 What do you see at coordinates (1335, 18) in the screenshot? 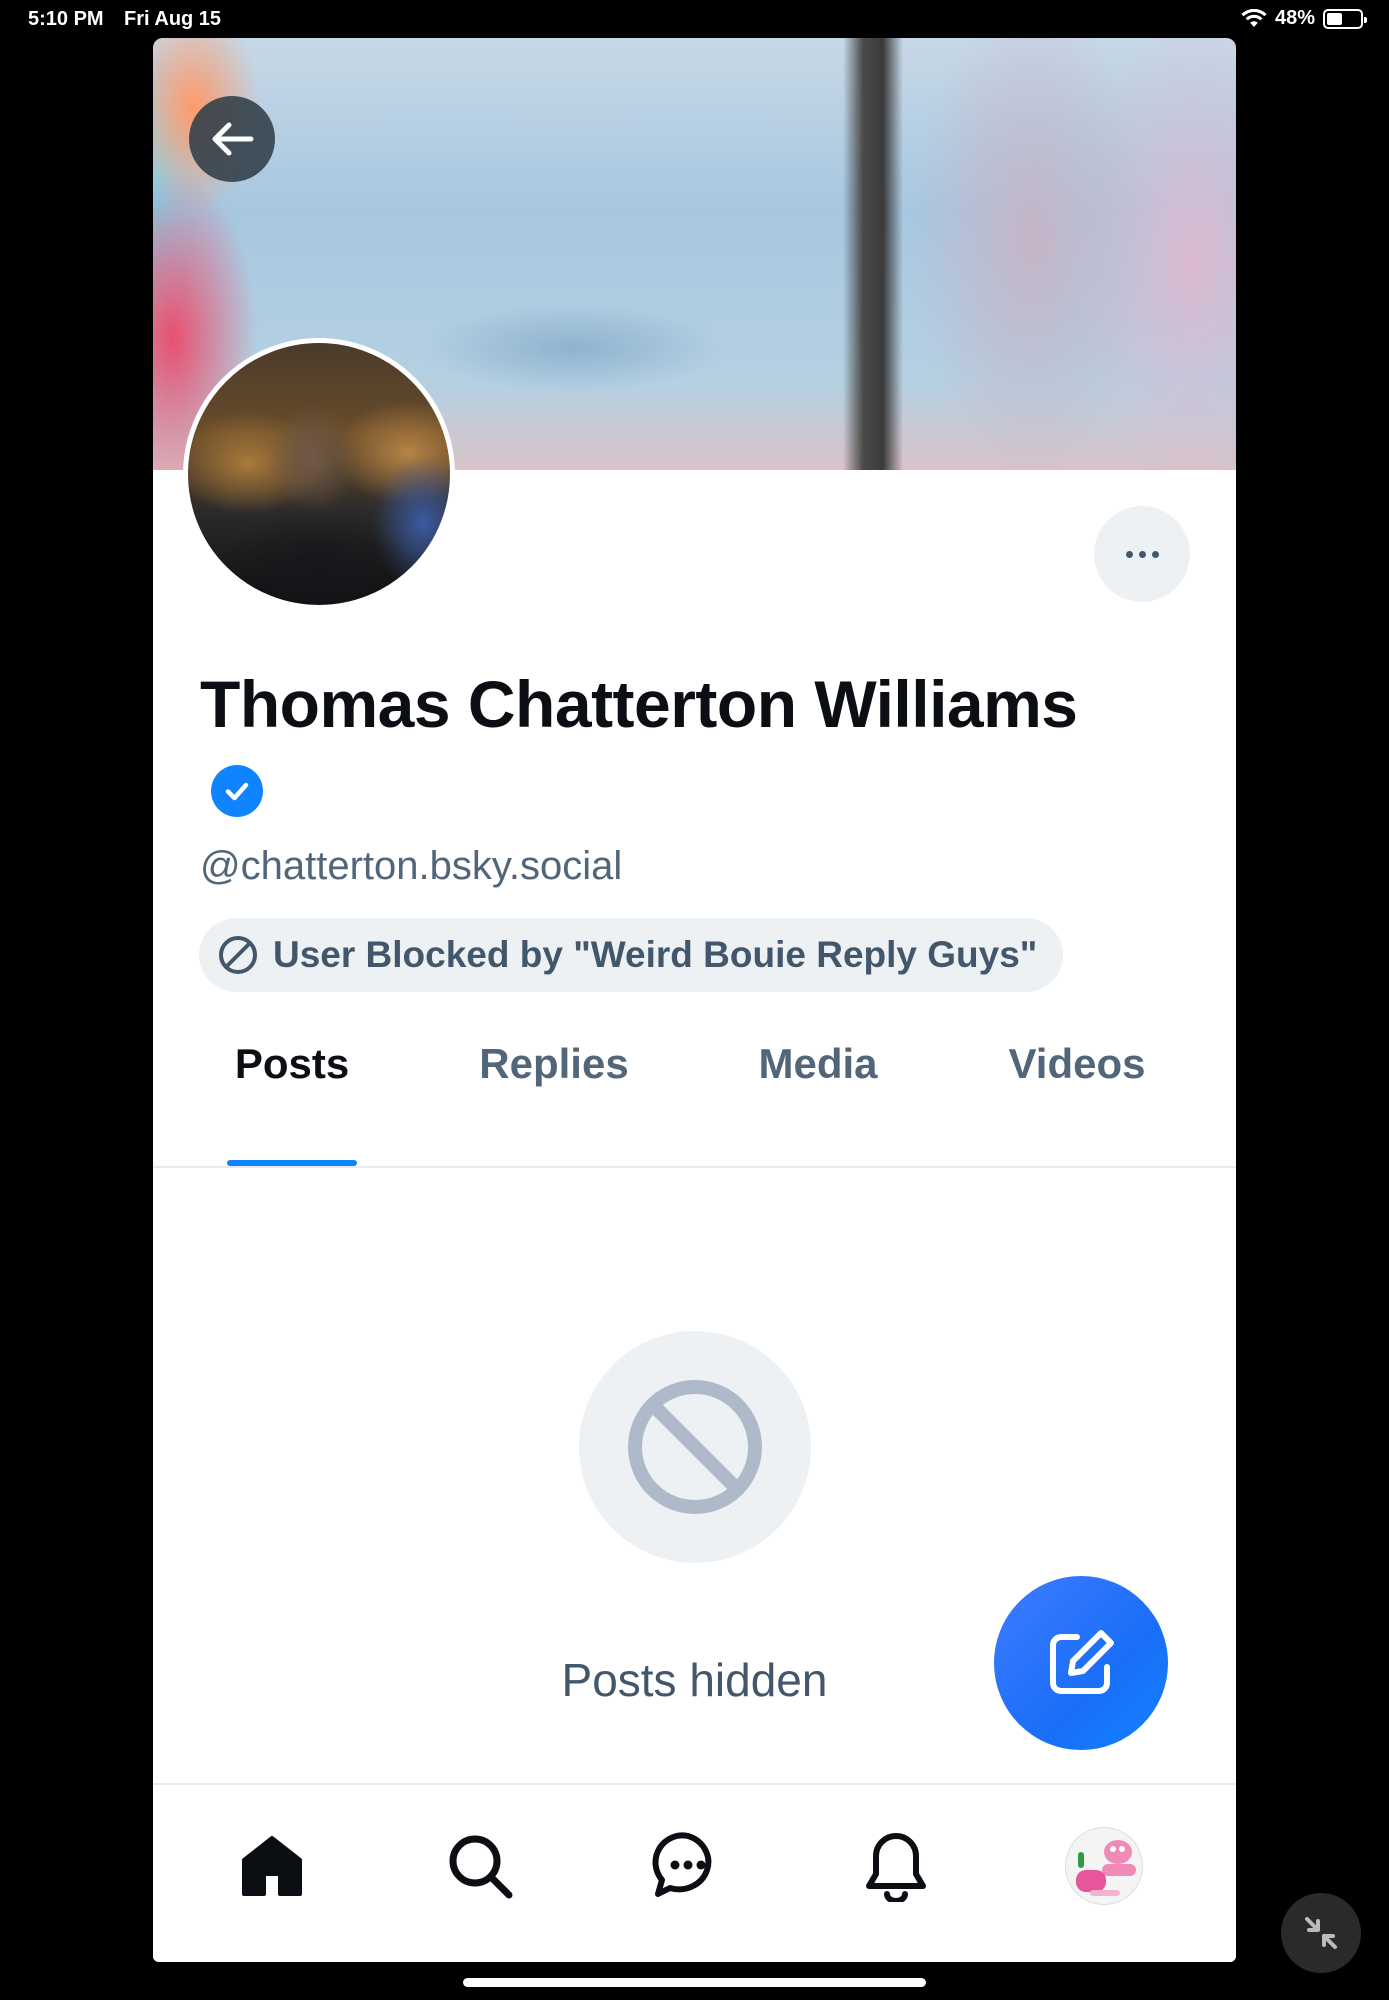
I see `battery-level-fill` at bounding box center [1335, 18].